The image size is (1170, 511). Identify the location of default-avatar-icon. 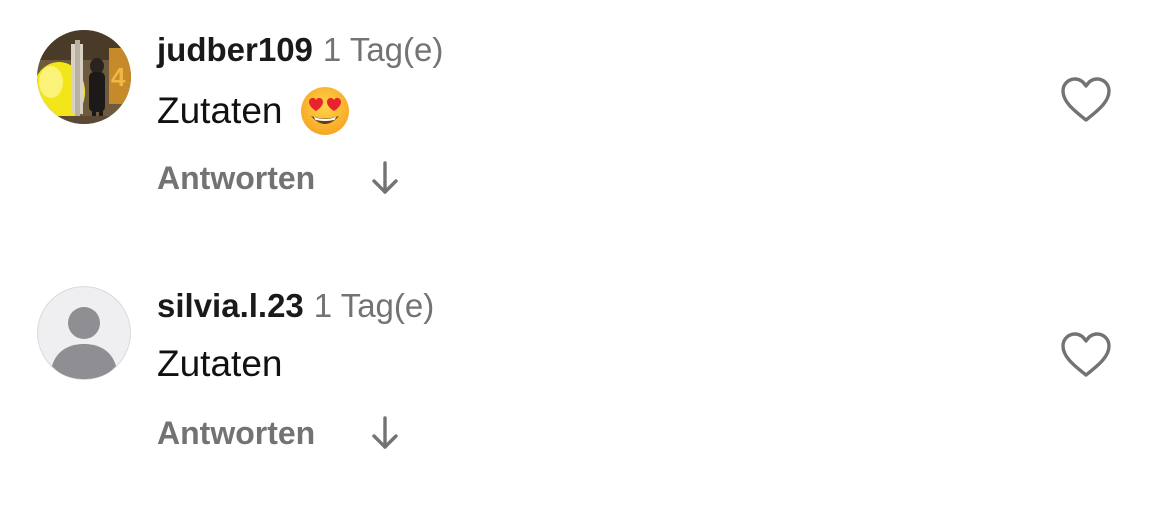
(84, 333).